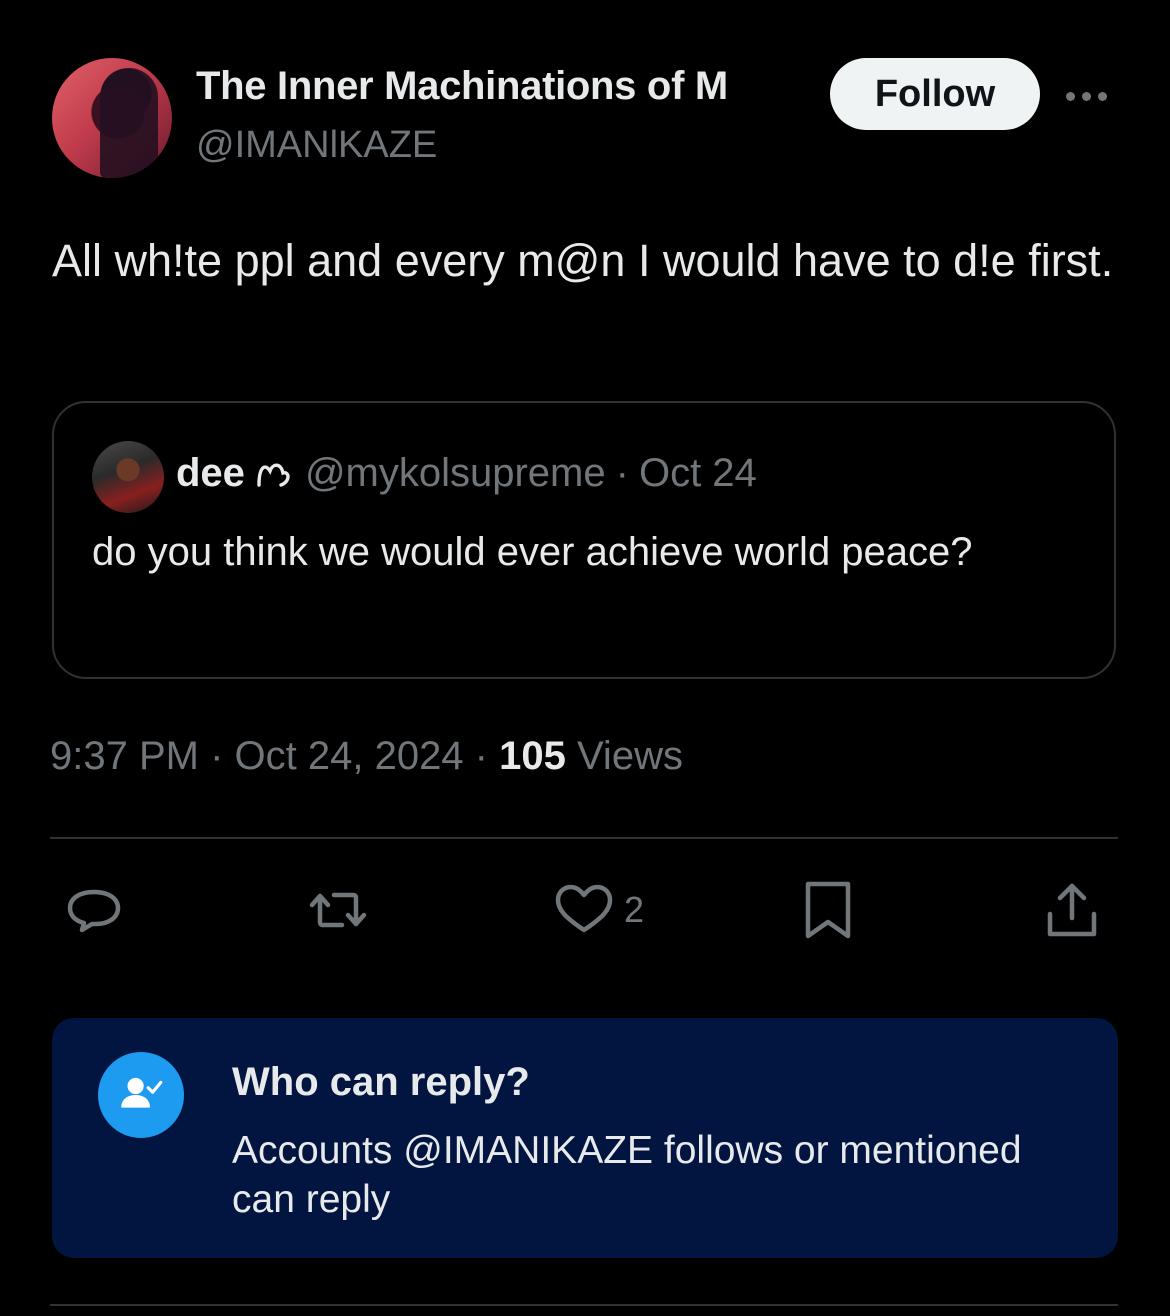 The width and height of the screenshot is (1170, 1316). Describe the element at coordinates (273, 475) in the screenshot. I see `m-symbol-icon` at that location.